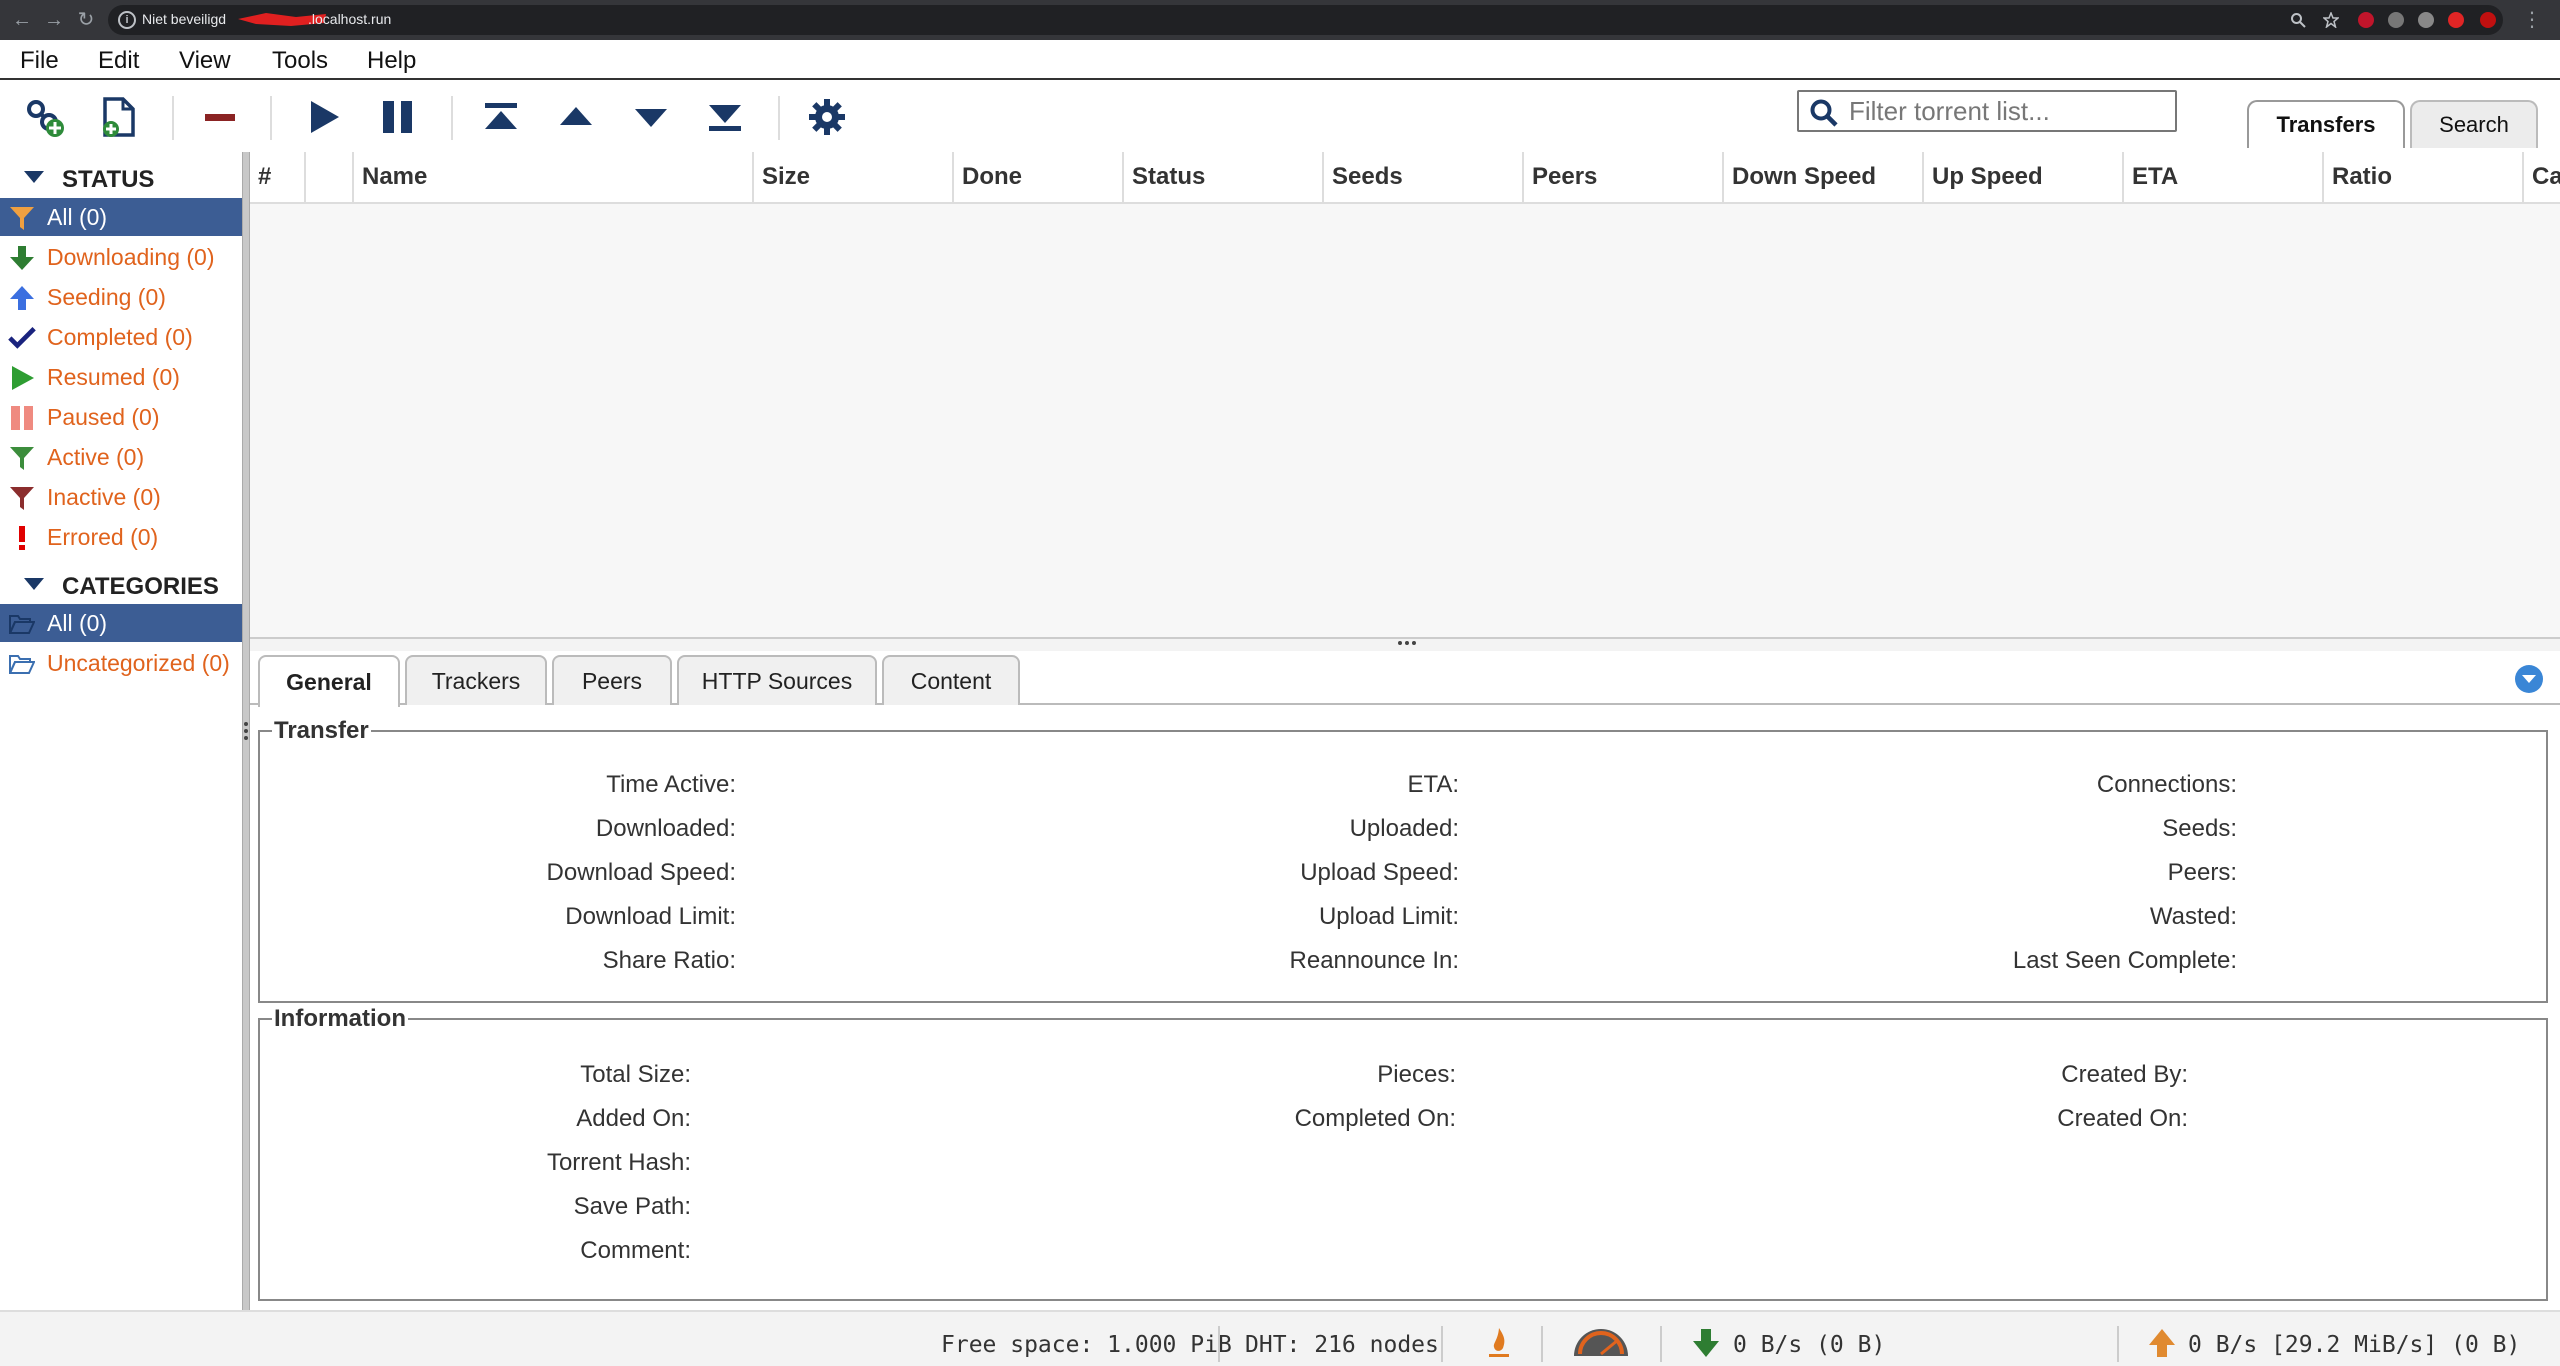  What do you see at coordinates (725, 117) in the screenshot?
I see `bottom-priority-icon` at bounding box center [725, 117].